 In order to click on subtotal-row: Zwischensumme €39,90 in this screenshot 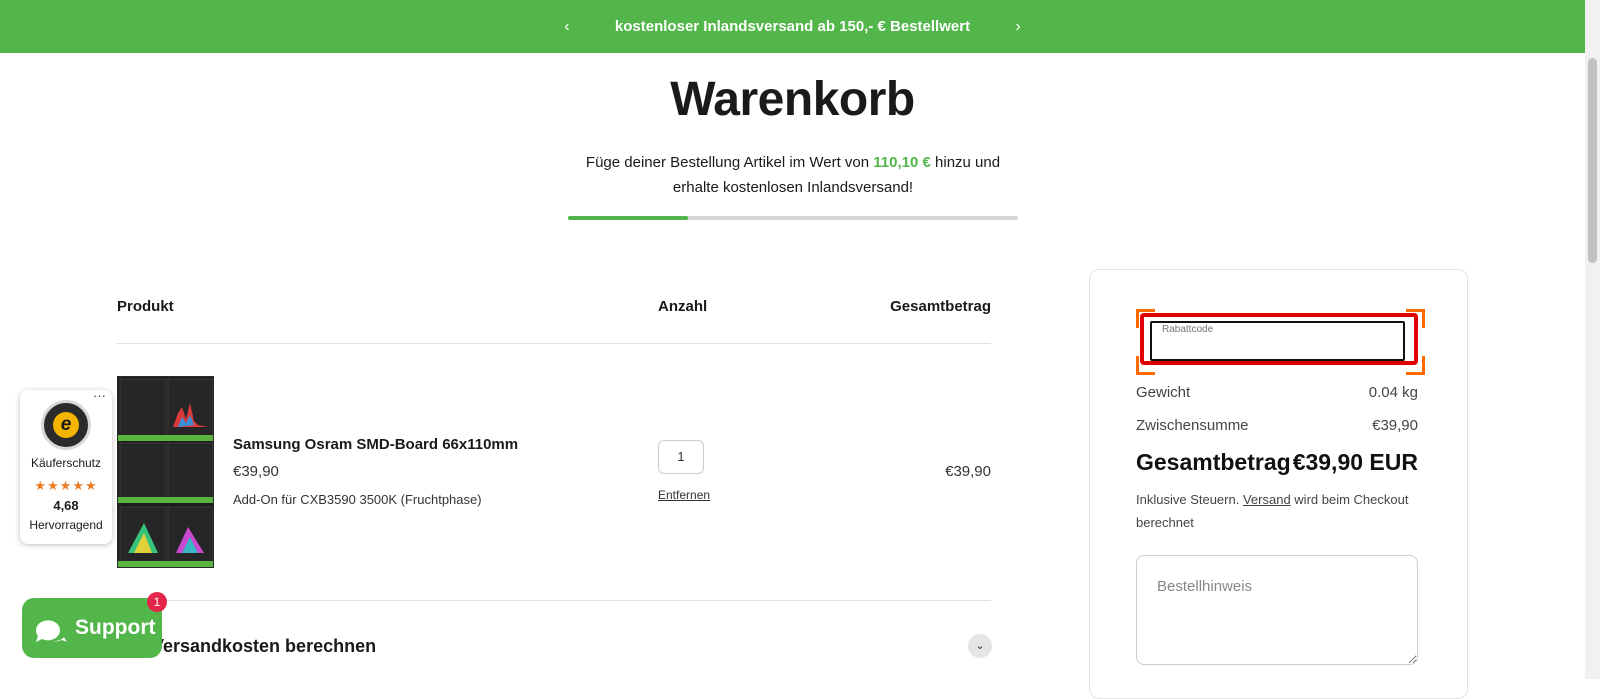, I will do `click(1277, 425)`.